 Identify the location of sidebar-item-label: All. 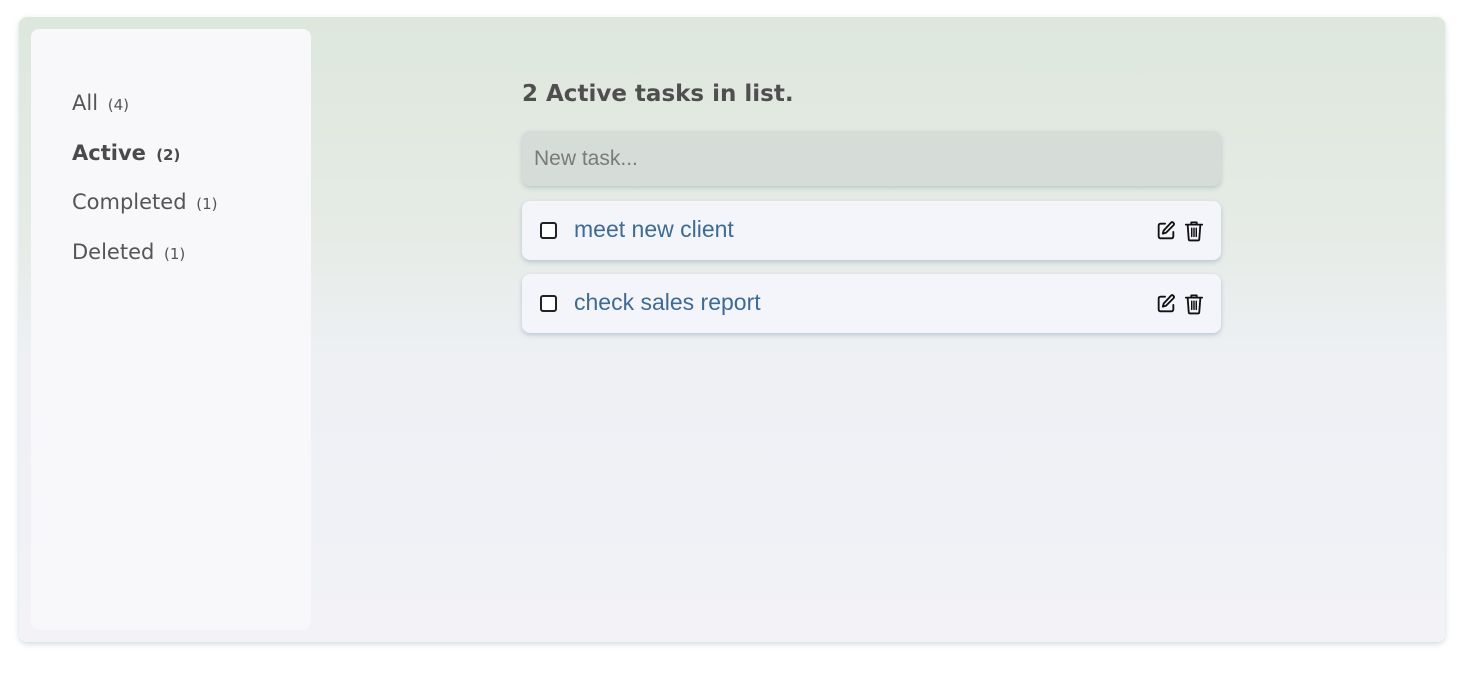
(85, 103).